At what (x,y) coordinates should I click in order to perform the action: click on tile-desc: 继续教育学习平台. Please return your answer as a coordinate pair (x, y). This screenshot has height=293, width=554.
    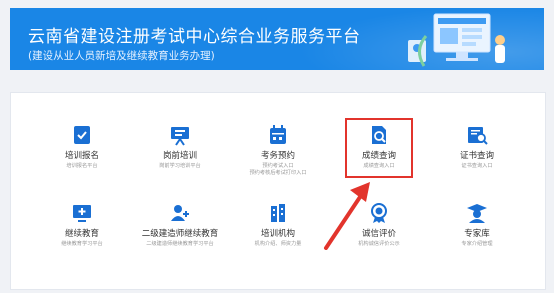
    Looking at the image, I should click on (82, 244).